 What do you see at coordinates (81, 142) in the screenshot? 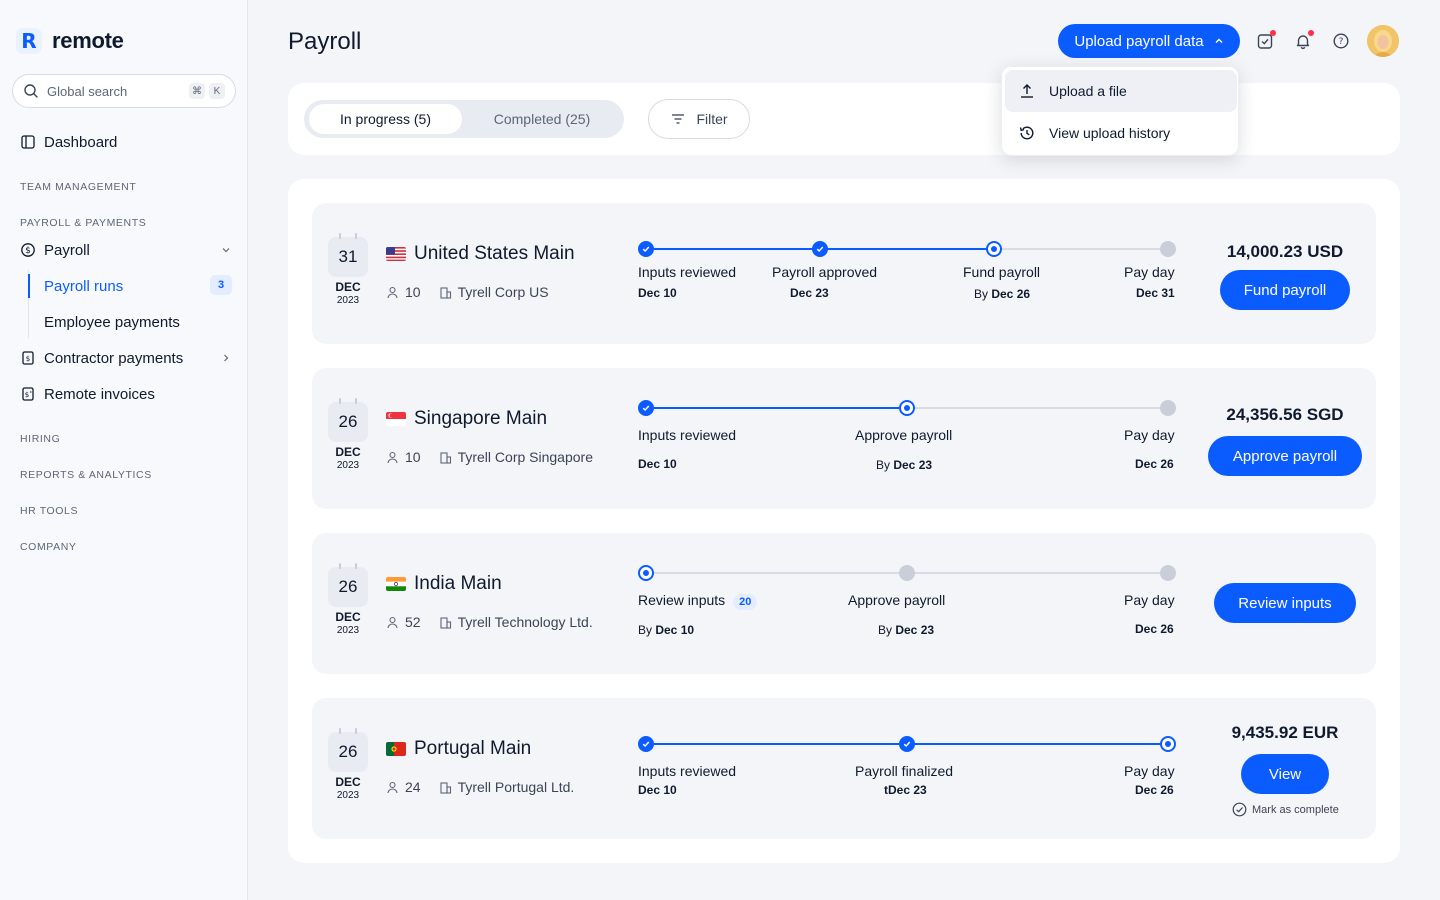
I see `nav-dashboard-label: Dashboard` at bounding box center [81, 142].